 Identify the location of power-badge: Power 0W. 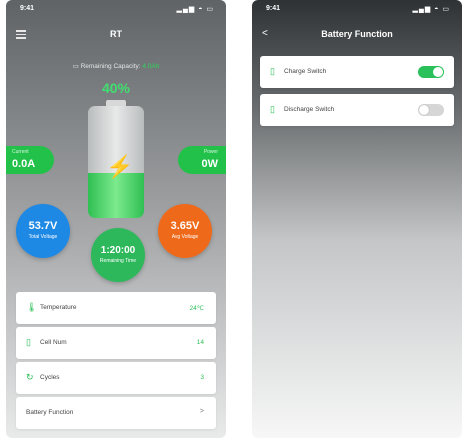
(202, 160).